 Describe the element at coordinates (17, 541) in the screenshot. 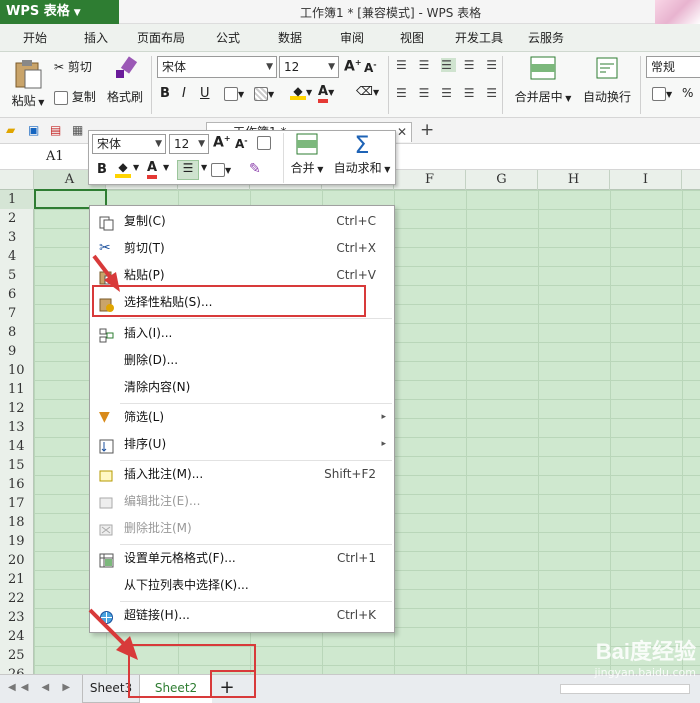

I see `row-header: 19` at that location.